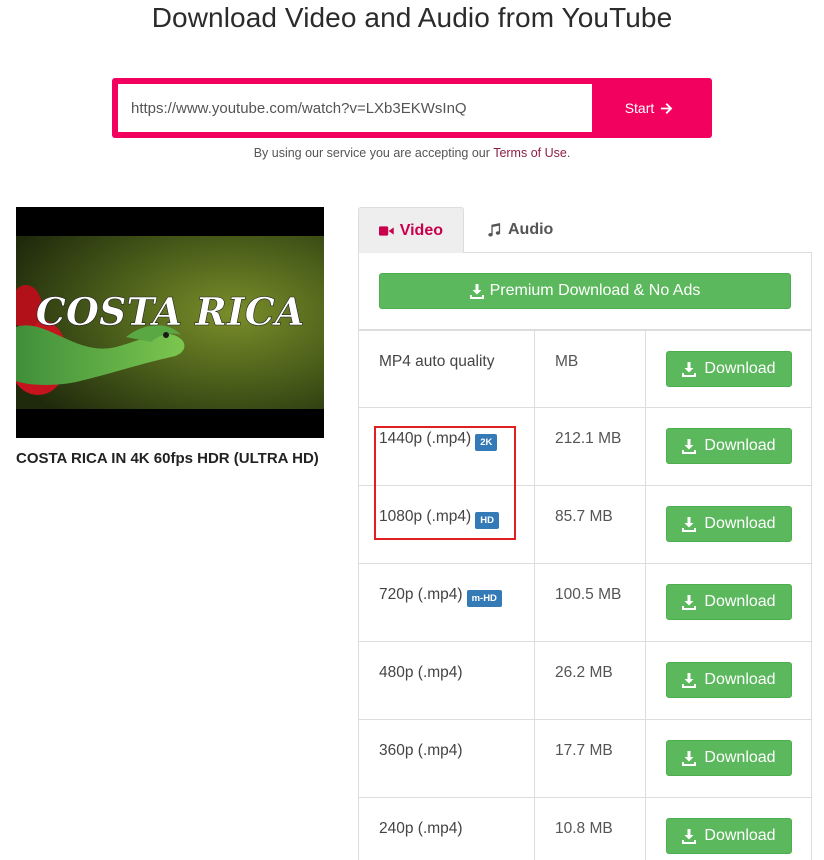 The image size is (824, 860). I want to click on quality-cell: MP4 auto quality, so click(446, 369).